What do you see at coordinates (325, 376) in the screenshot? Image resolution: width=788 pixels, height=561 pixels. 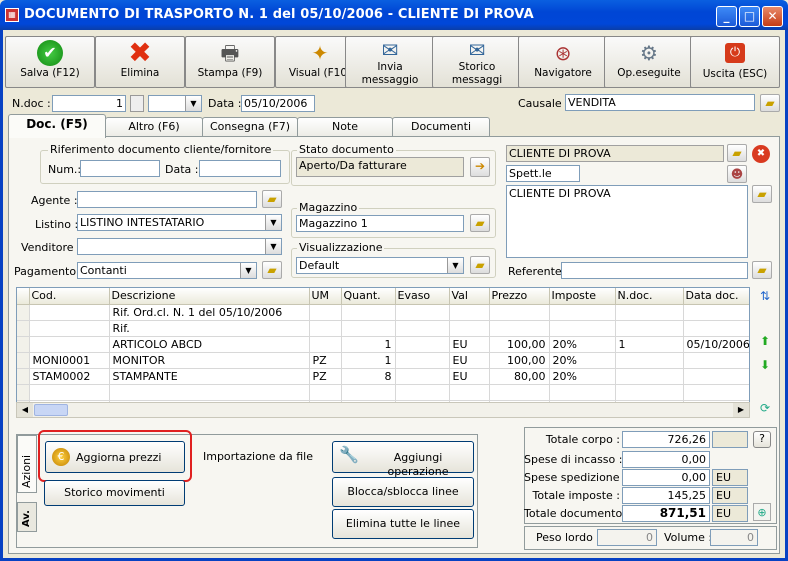 I see `table-cell: PZ` at bounding box center [325, 376].